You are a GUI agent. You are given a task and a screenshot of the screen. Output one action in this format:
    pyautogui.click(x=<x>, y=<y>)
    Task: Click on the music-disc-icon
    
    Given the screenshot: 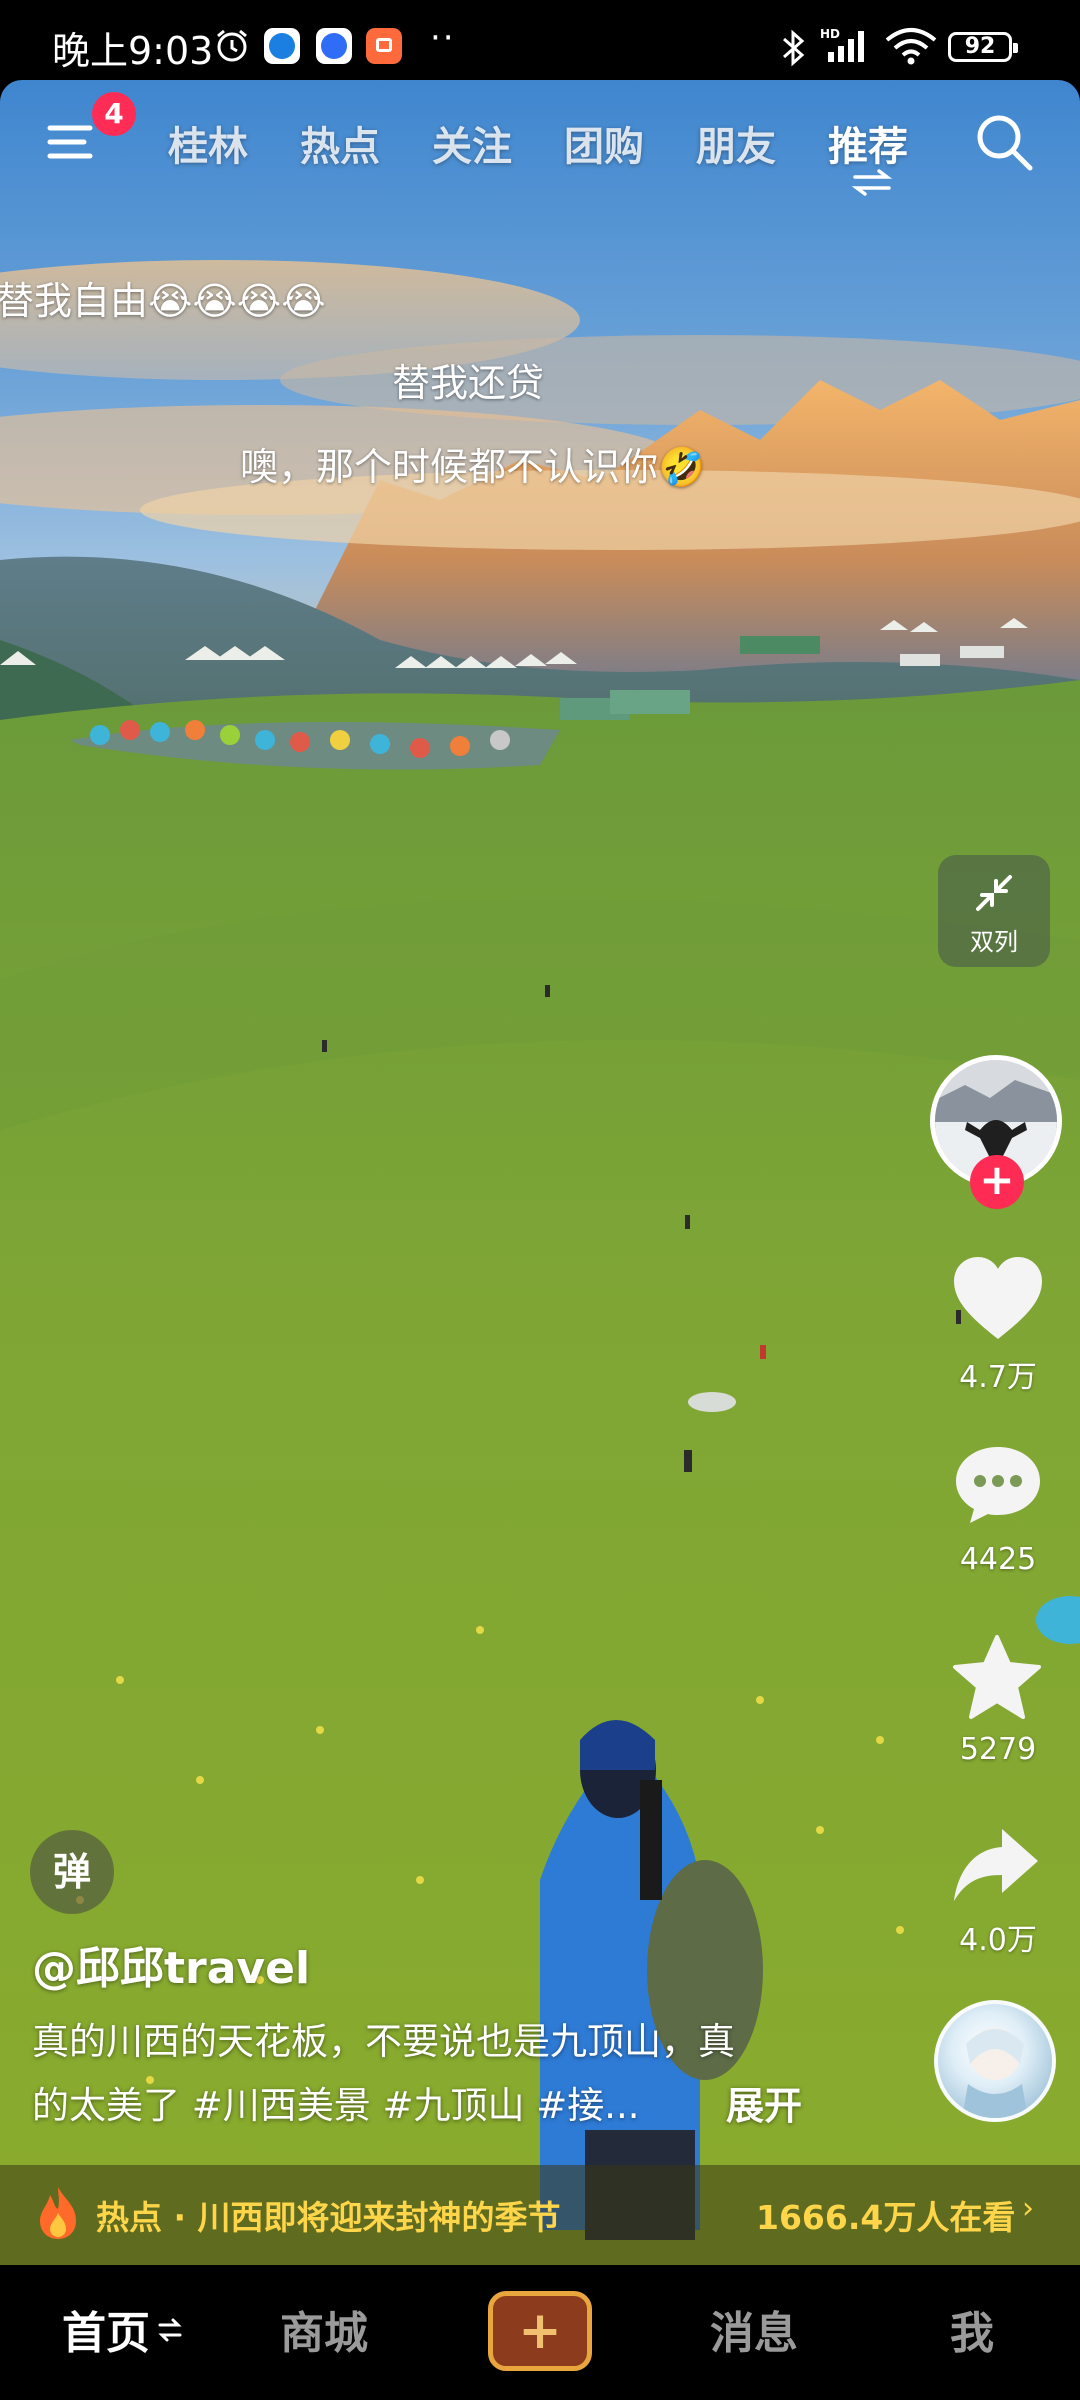 What is the action you would take?
    pyautogui.click(x=995, y=2061)
    